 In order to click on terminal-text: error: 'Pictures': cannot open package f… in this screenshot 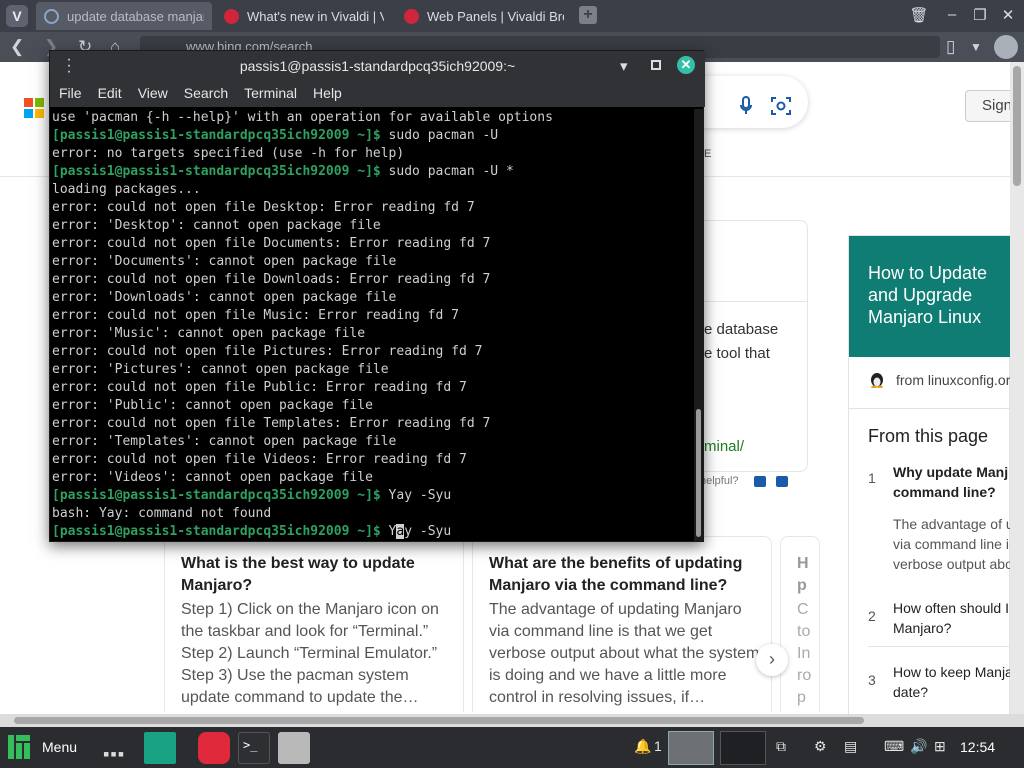, I will do `click(220, 369)`.